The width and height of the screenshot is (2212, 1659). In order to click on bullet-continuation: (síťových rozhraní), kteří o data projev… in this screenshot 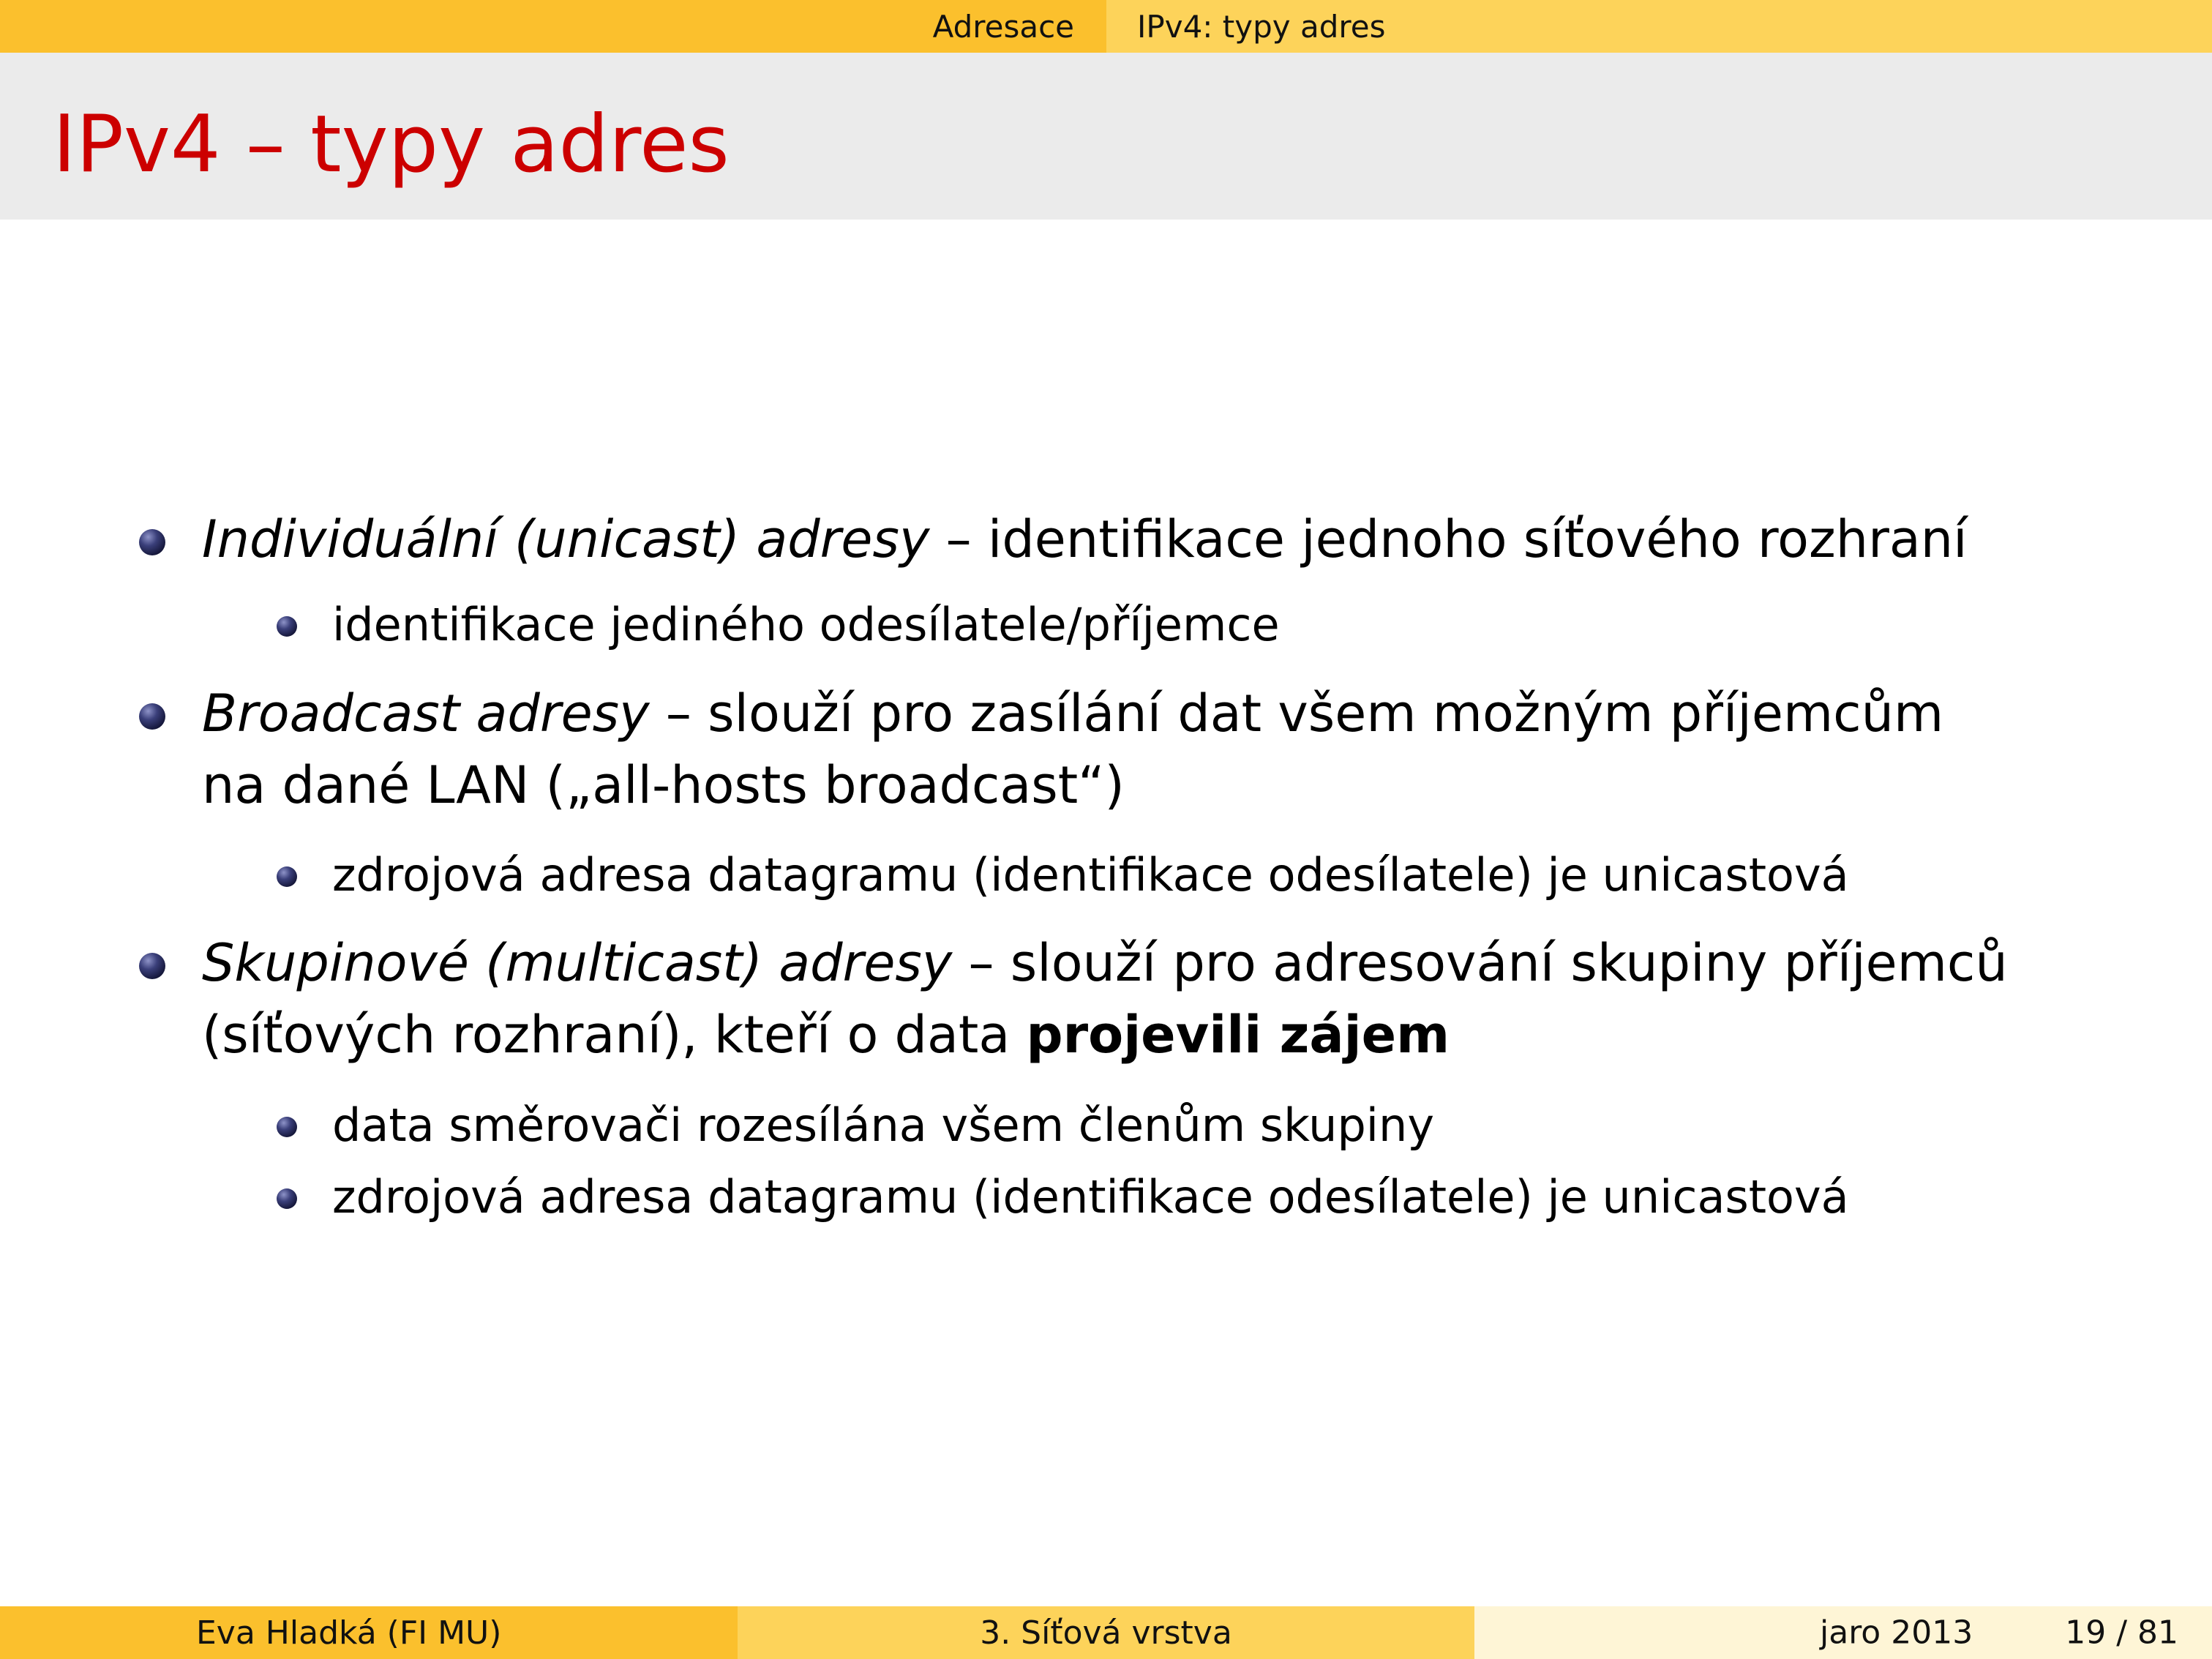, I will do `click(826, 1034)`.